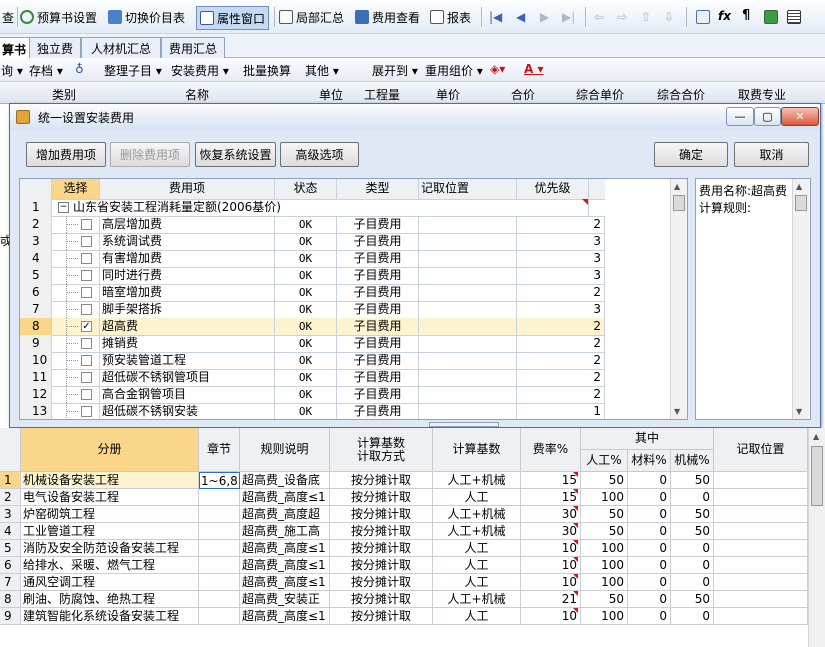 The image size is (825, 647). I want to click on collapse-toggle-icon: −, so click(63, 207).